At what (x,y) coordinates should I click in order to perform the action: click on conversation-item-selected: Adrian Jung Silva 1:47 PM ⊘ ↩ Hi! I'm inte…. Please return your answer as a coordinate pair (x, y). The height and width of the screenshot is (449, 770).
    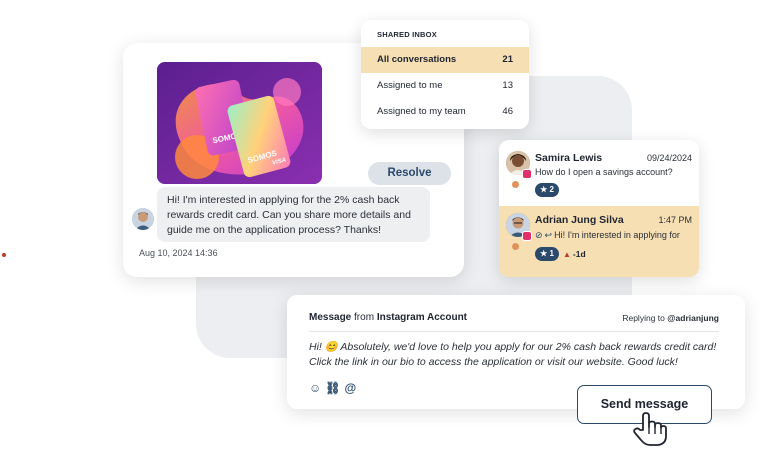
    Looking at the image, I should click on (599, 241).